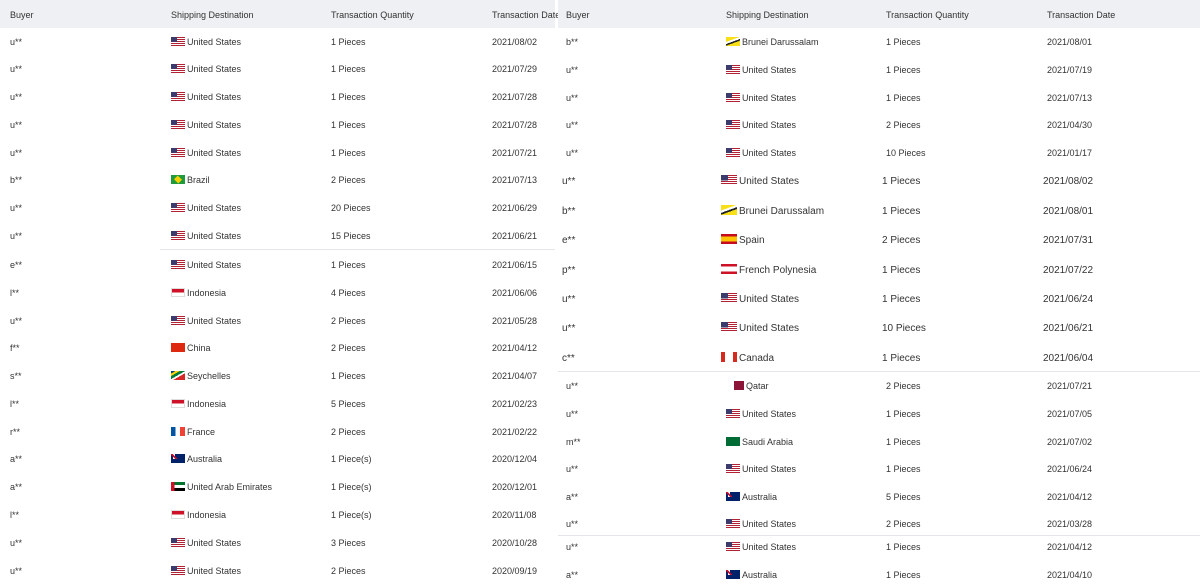  What do you see at coordinates (760, 497) in the screenshot?
I see `destination-label: Australia` at bounding box center [760, 497].